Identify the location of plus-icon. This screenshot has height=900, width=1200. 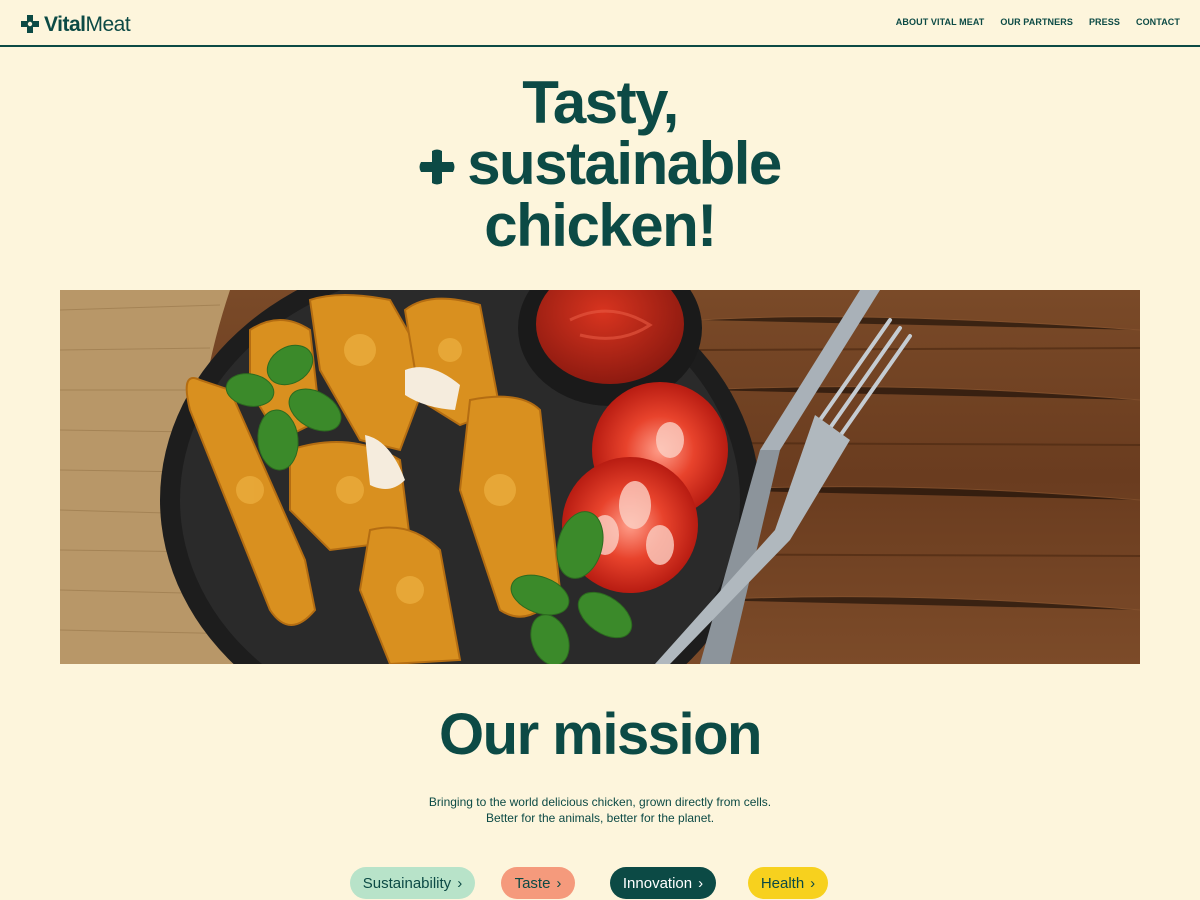
(437, 166).